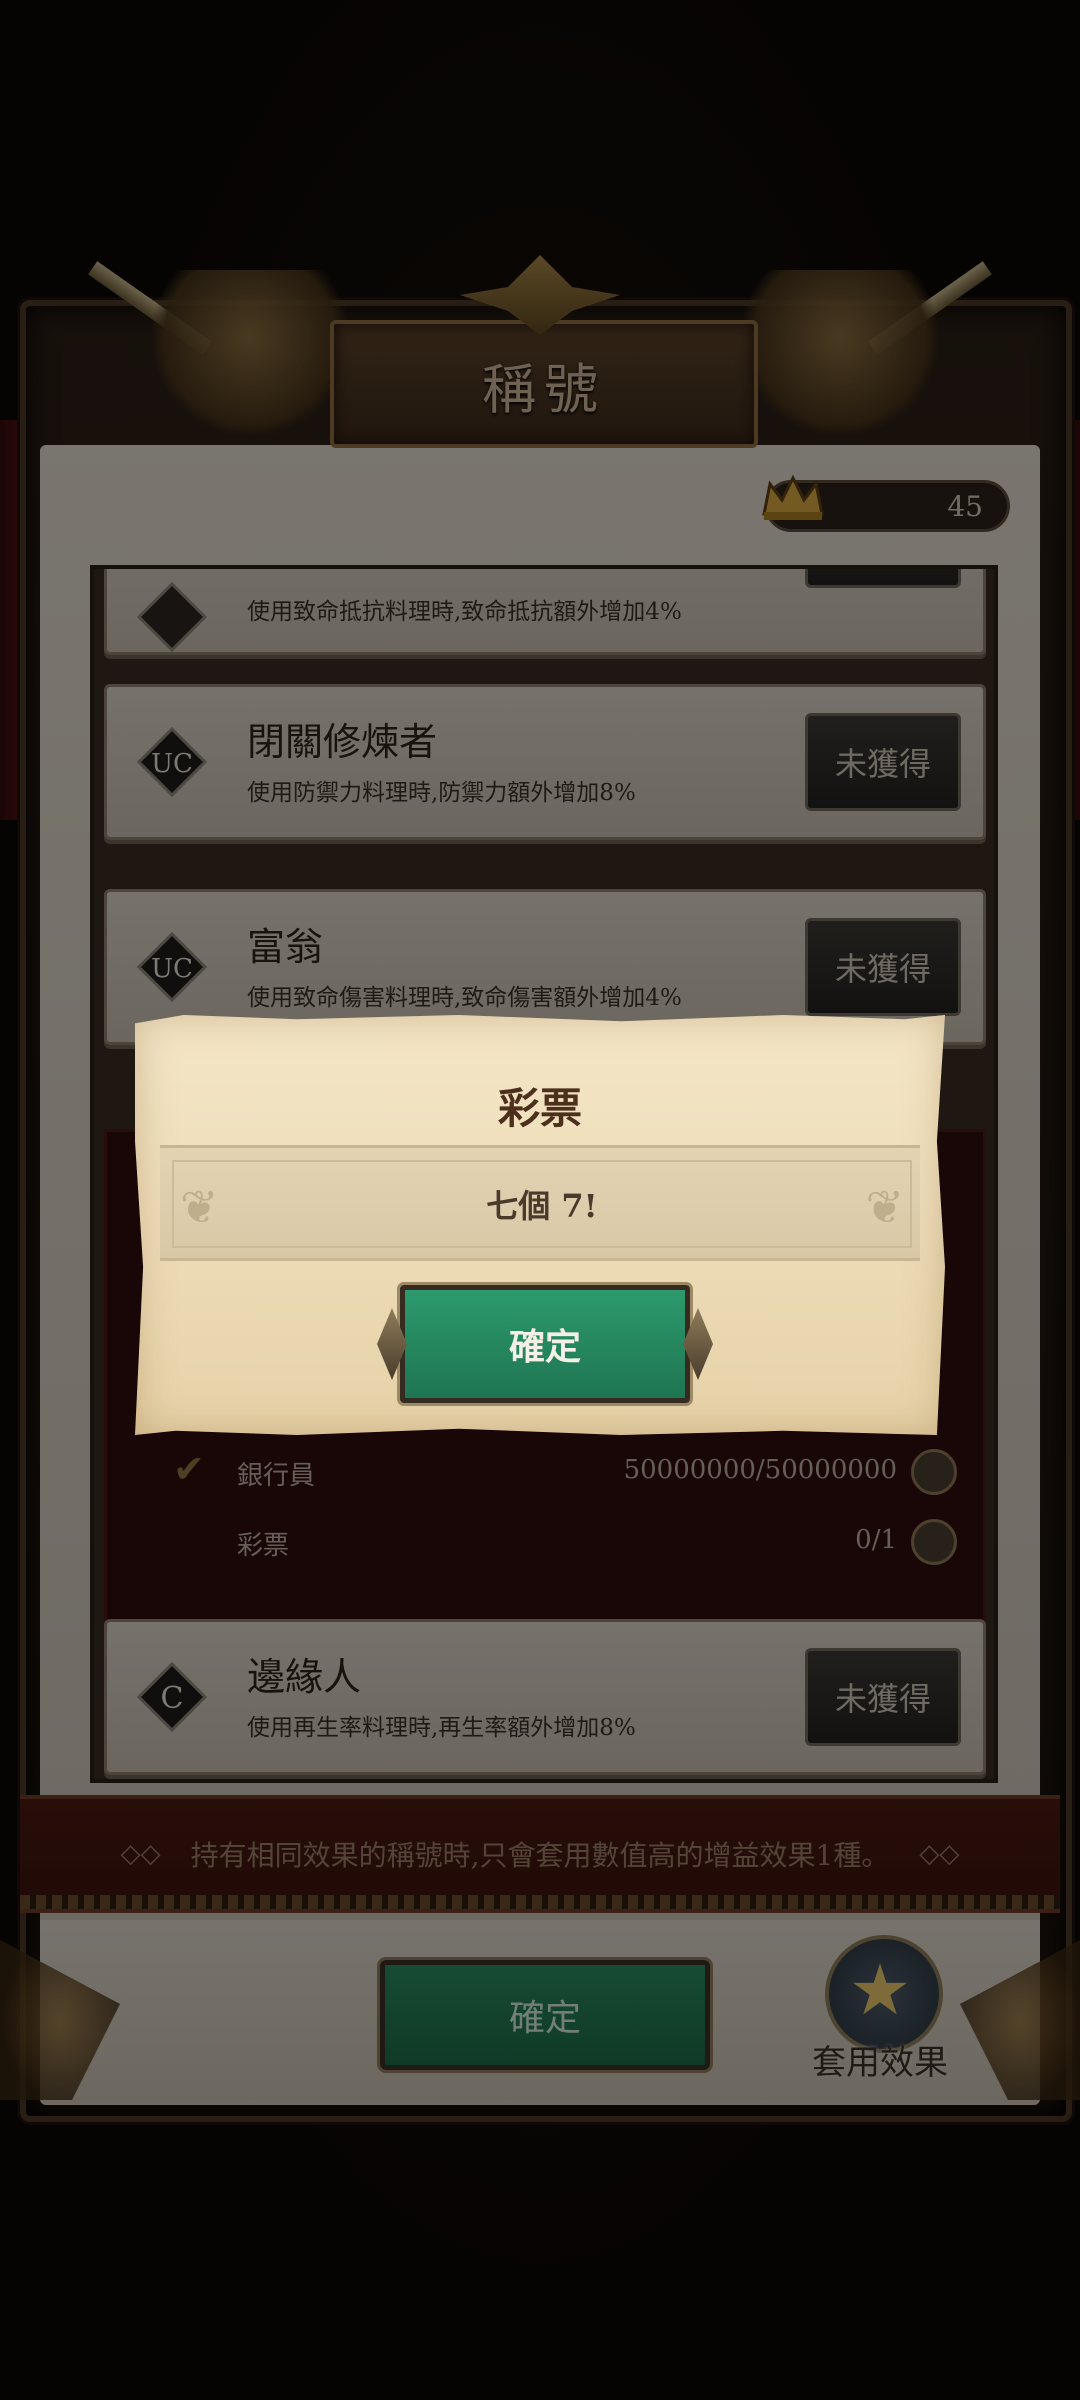 The height and width of the screenshot is (2400, 1080). I want to click on popup-message-band: ❦ 七個 7! ❦, so click(540, 1203).